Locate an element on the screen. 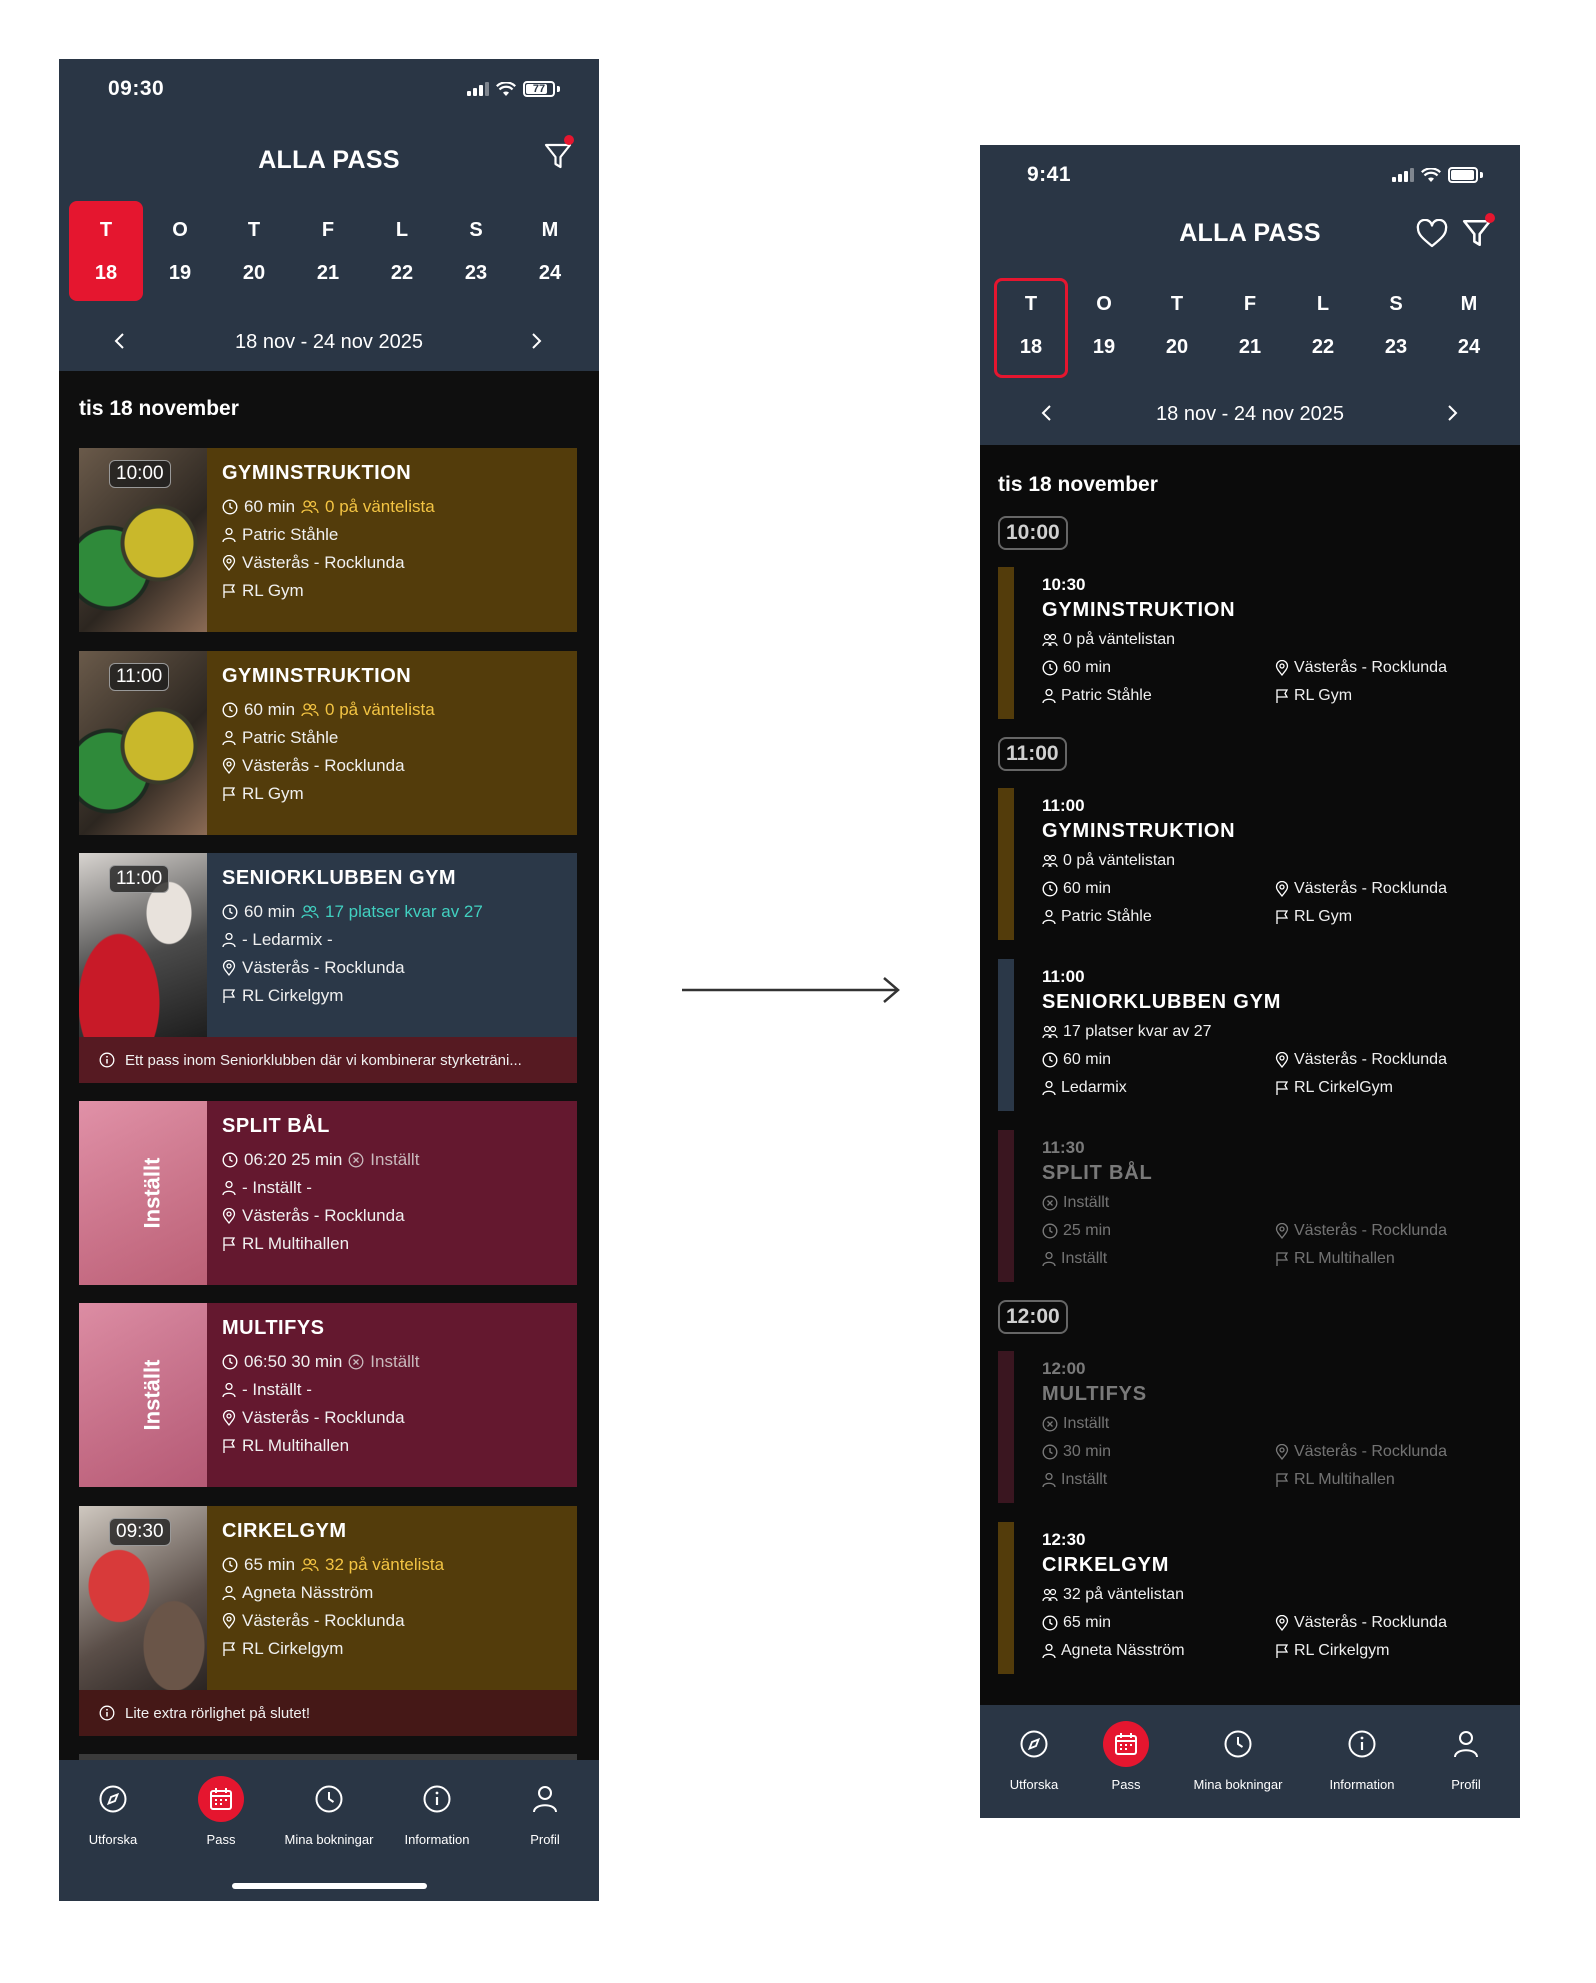 The height and width of the screenshot is (1983, 1596). day-number: 20 is located at coordinates (1177, 347).